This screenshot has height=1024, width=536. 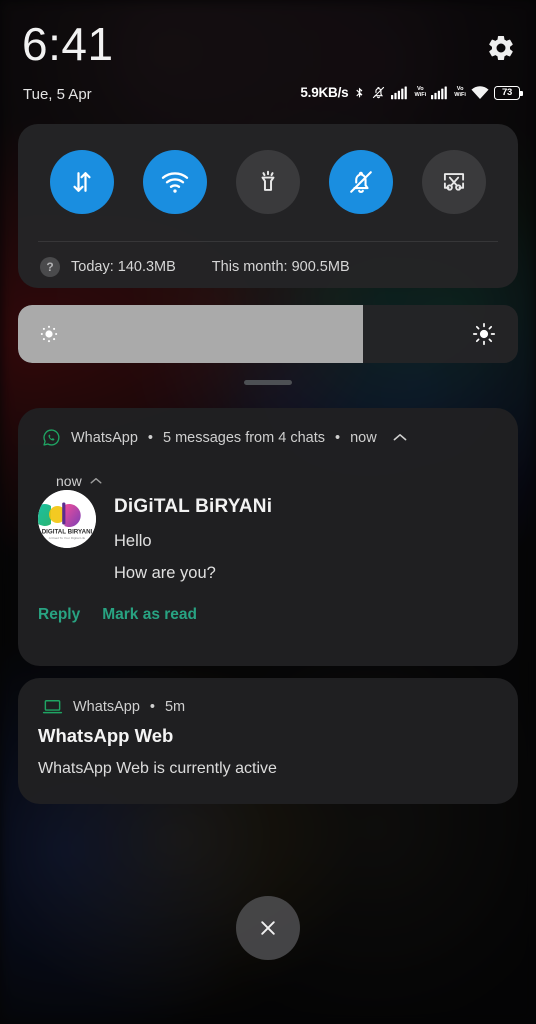 What do you see at coordinates (49, 334) in the screenshot?
I see `brightness-low-icon` at bounding box center [49, 334].